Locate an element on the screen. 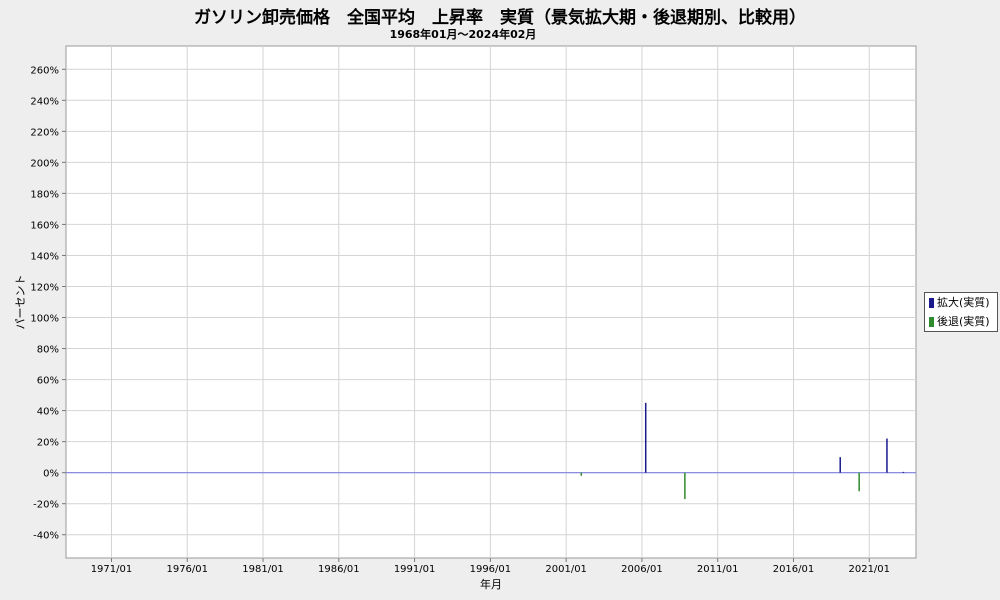  y-tick-label: 40% is located at coordinates (48, 412).